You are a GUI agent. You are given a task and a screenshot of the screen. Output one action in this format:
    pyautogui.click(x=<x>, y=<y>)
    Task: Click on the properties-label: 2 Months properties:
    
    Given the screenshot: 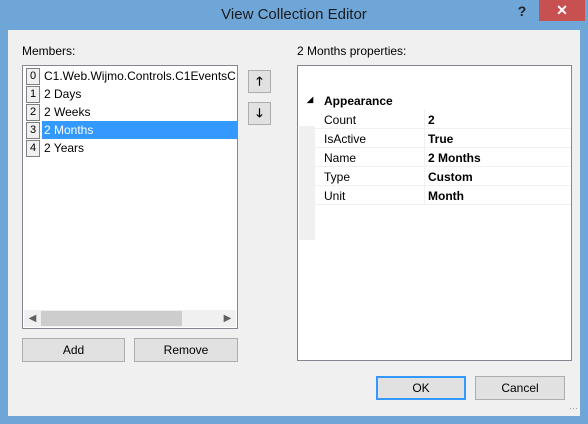 What is the action you would take?
    pyautogui.click(x=352, y=51)
    